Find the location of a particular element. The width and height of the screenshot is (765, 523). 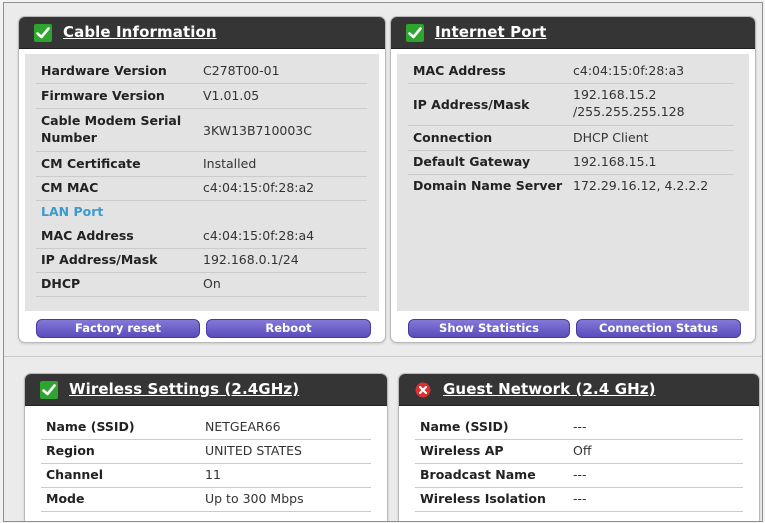

row-wireless-isolation: Wireless Isolation --- is located at coordinates (579, 499).